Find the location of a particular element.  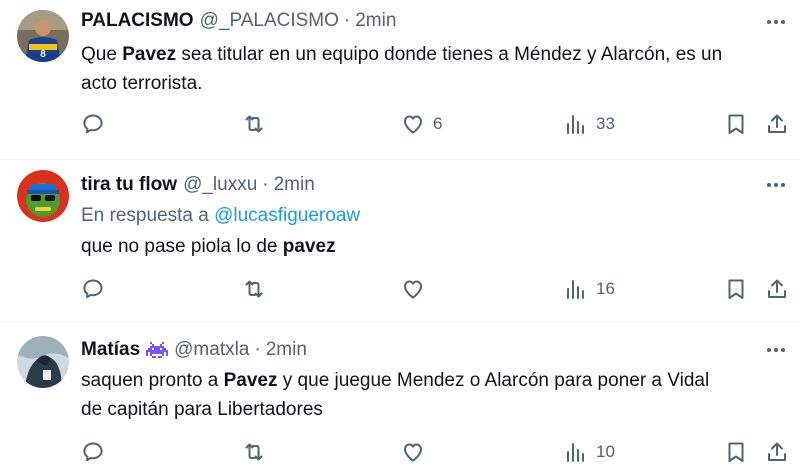

like-count: 6 is located at coordinates (438, 123).